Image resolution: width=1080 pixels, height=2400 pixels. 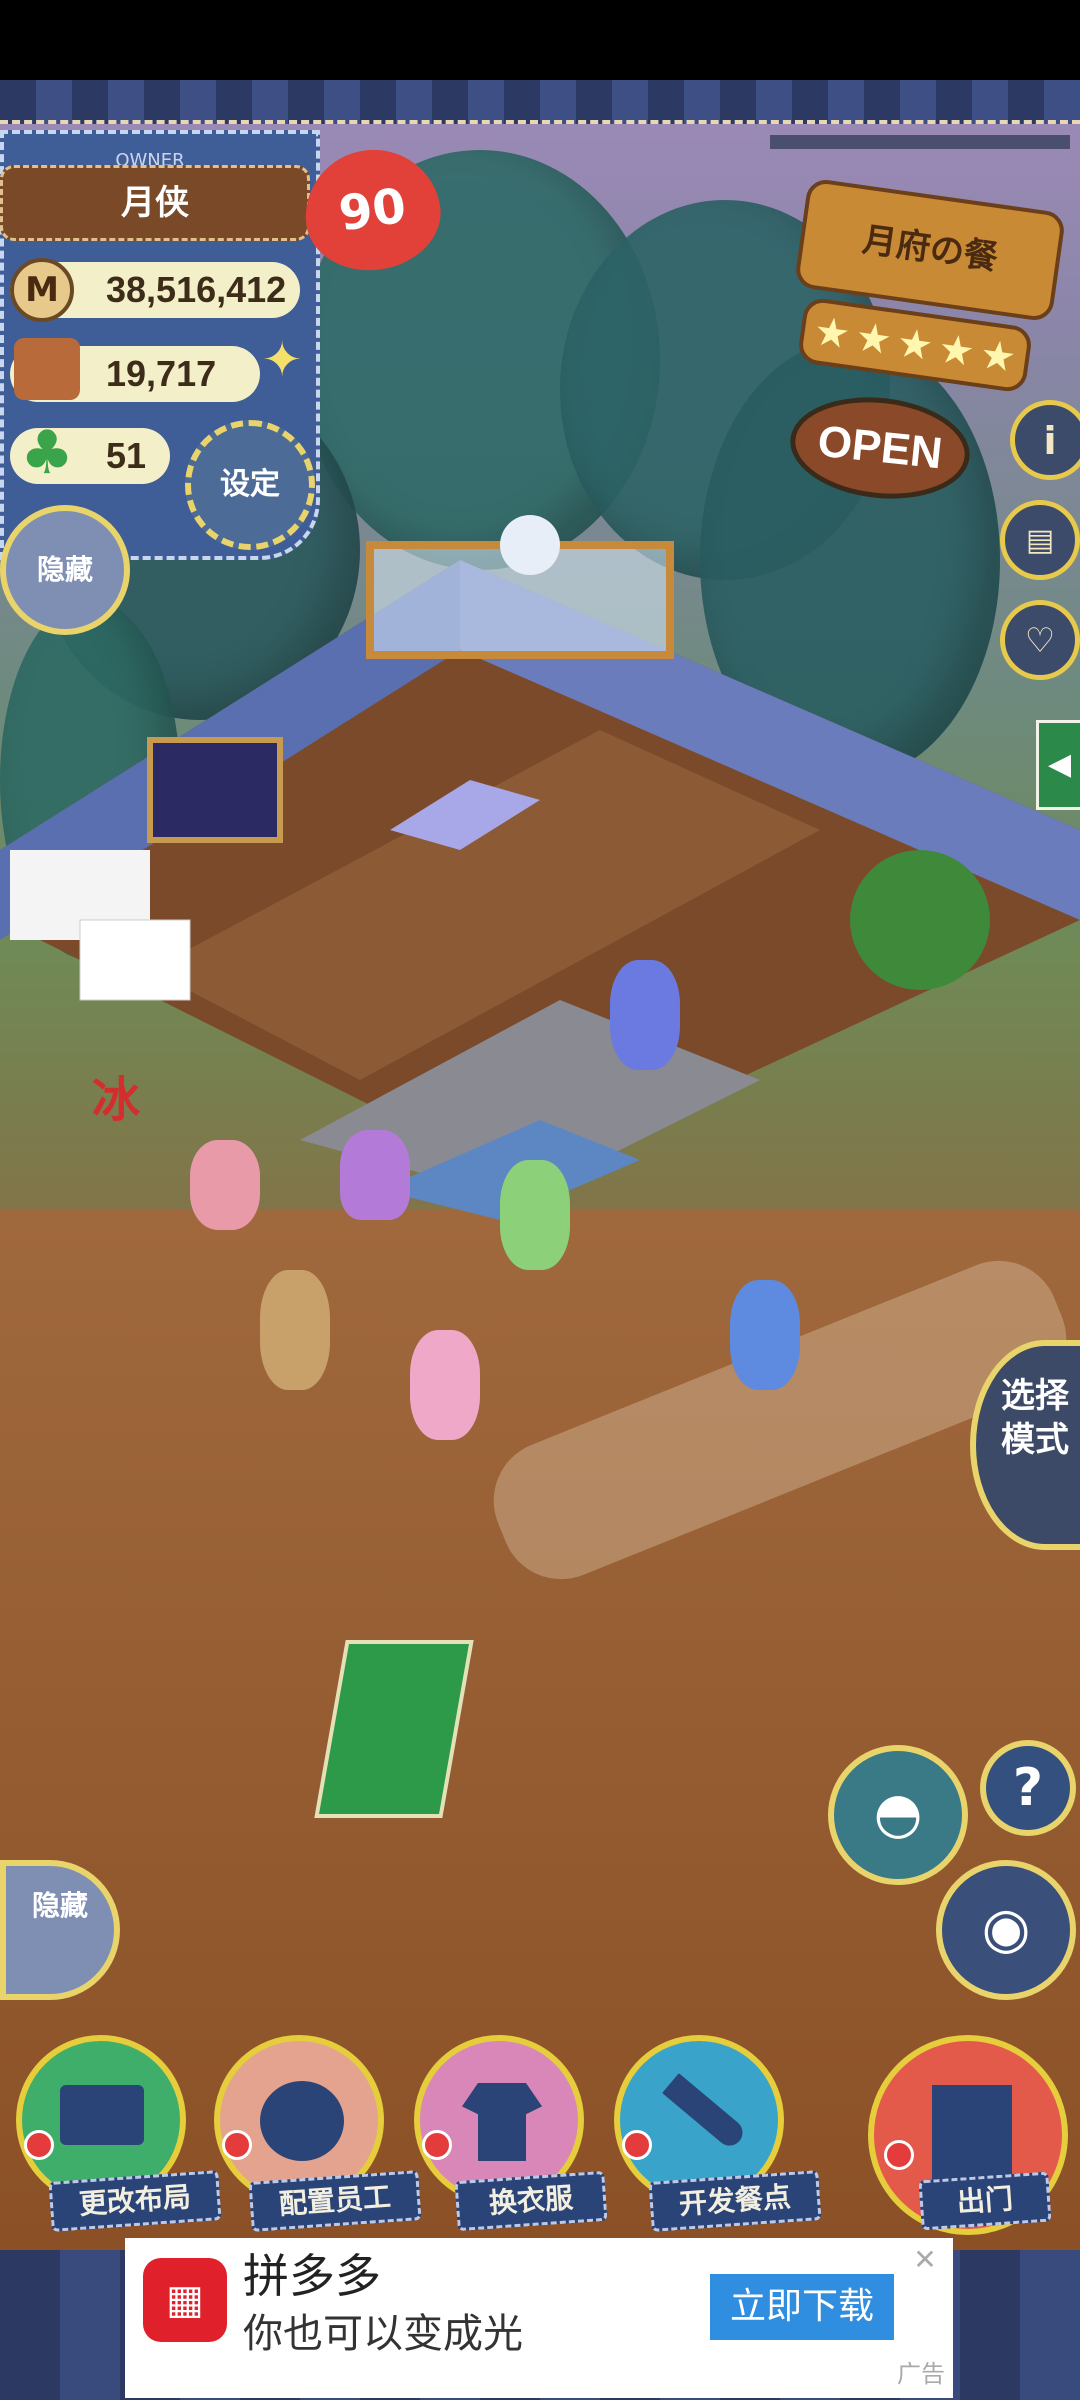 I want to click on coin-icon: M, so click(x=42, y=290).